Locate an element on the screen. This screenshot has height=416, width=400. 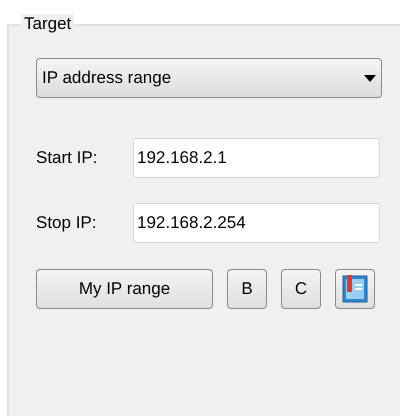
field-label: Start IP: is located at coordinates (67, 158).